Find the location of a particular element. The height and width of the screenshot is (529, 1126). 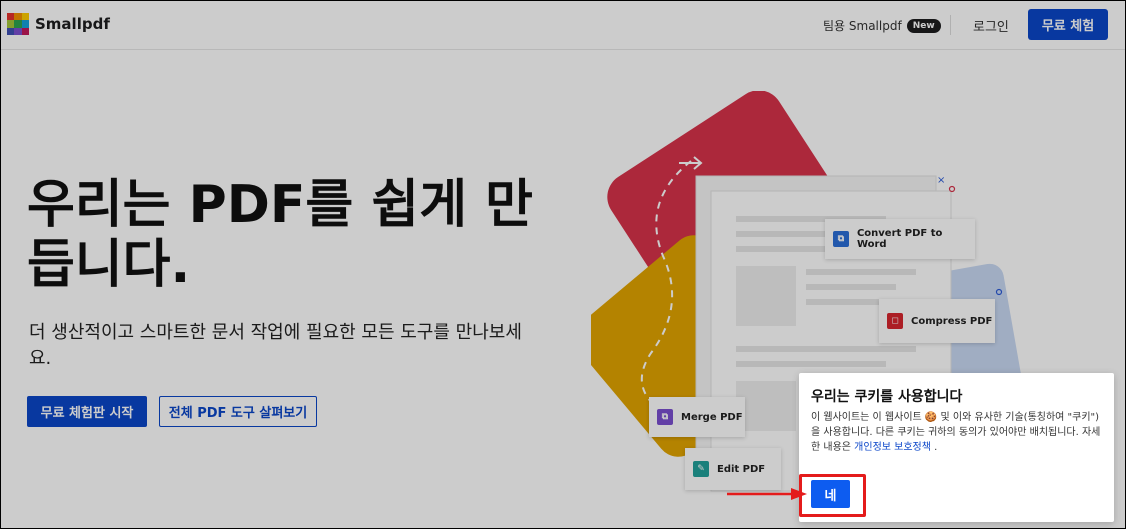

privacy-policy-link: 개인정보 보호정책 is located at coordinates (892, 447).